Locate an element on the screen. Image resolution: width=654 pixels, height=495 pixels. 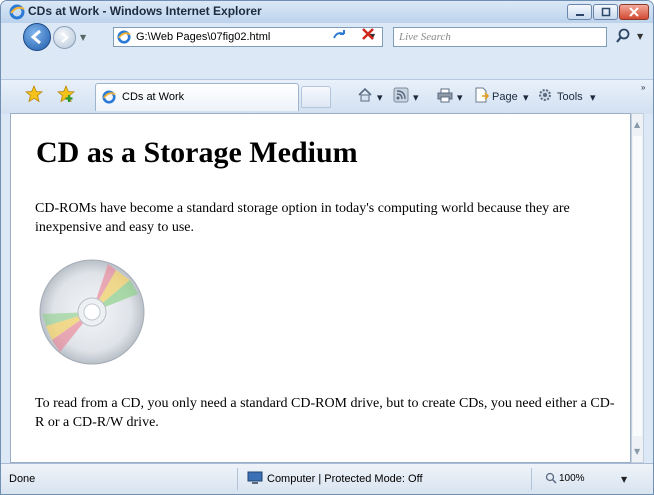
stop-icon is located at coordinates (368, 34).